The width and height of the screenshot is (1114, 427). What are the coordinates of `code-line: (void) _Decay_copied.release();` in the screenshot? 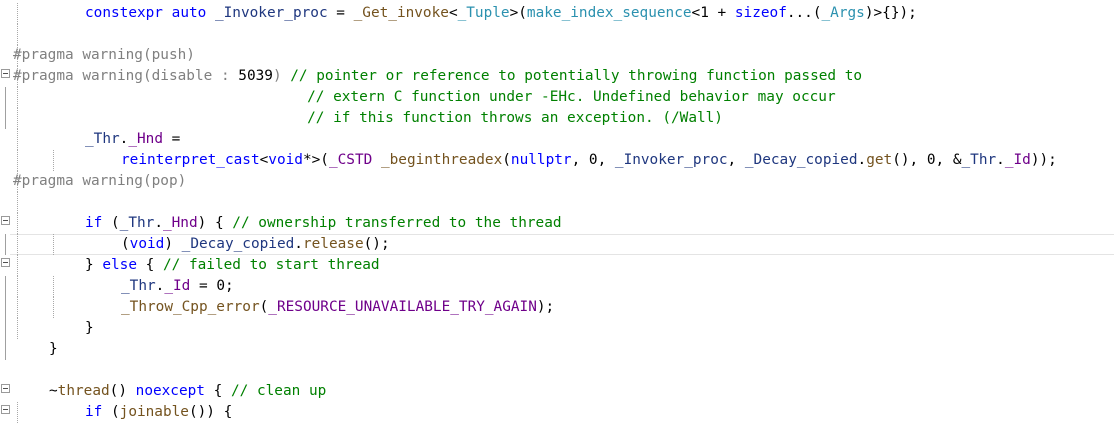 It's located at (557, 244).